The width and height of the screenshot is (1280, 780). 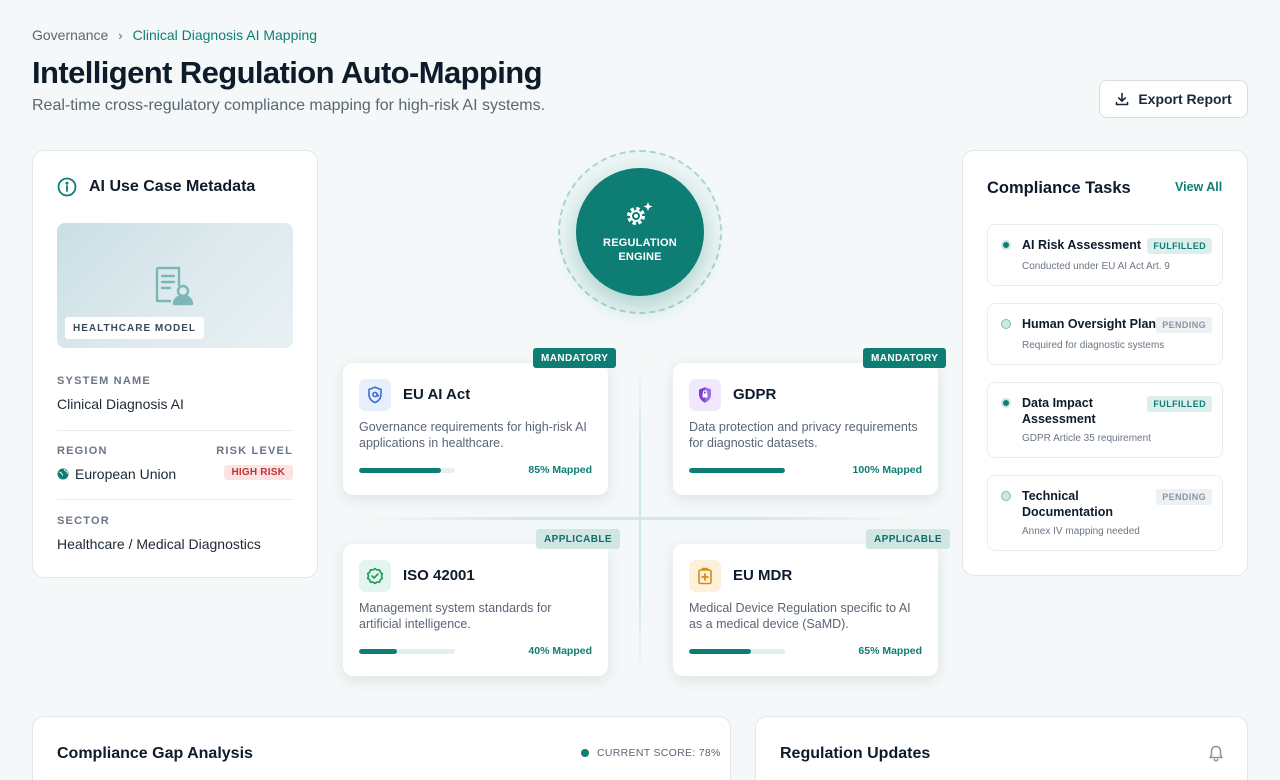 I want to click on score-dot, so click(x=585, y=753).